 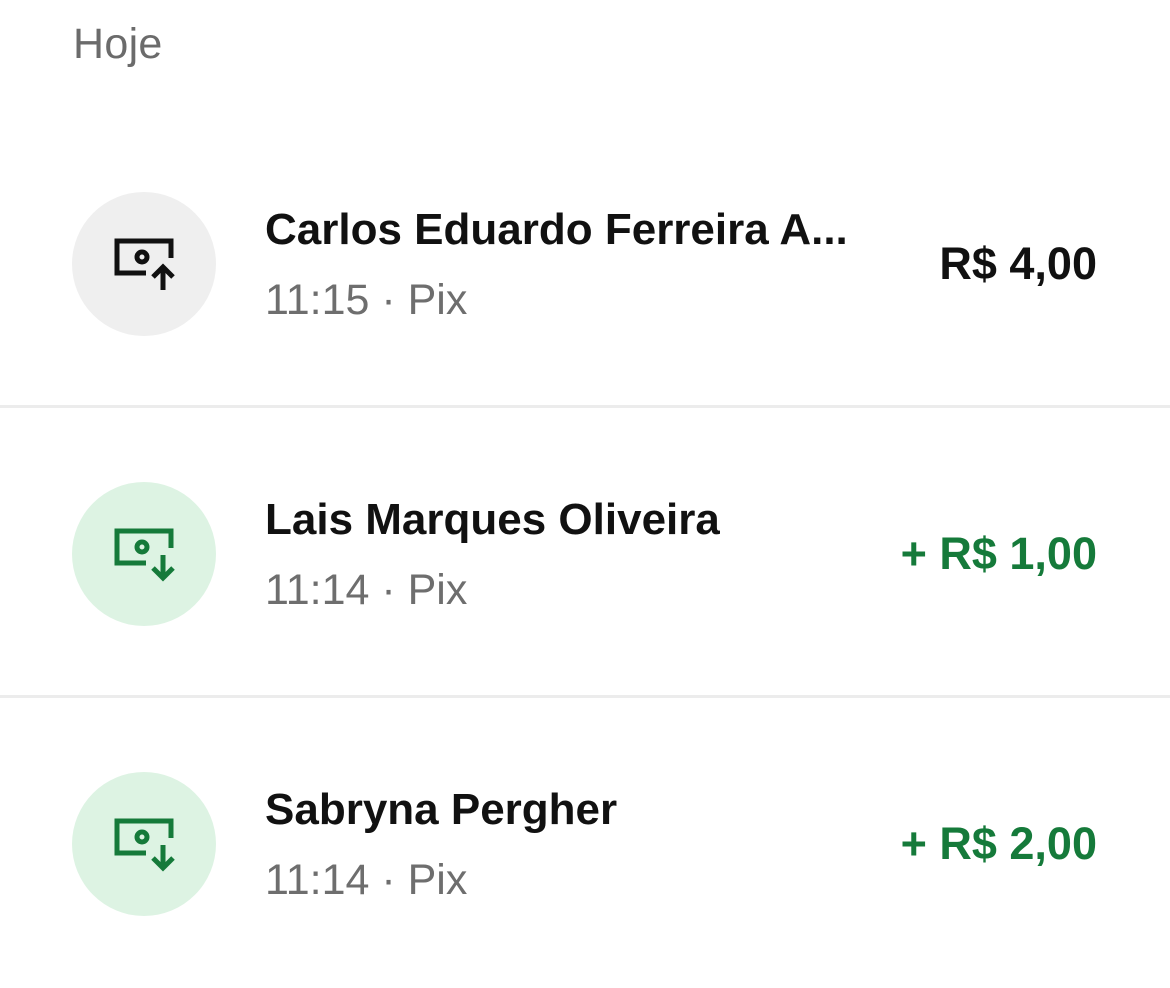 I want to click on money-send-icon, so click(x=144, y=264).